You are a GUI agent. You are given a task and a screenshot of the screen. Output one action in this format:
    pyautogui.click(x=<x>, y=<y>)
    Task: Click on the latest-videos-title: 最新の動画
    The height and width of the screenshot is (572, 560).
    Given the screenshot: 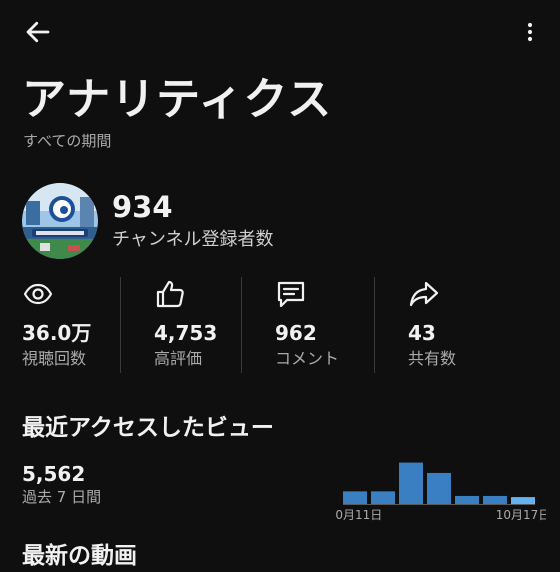 What is the action you would take?
    pyautogui.click(x=79, y=556)
    